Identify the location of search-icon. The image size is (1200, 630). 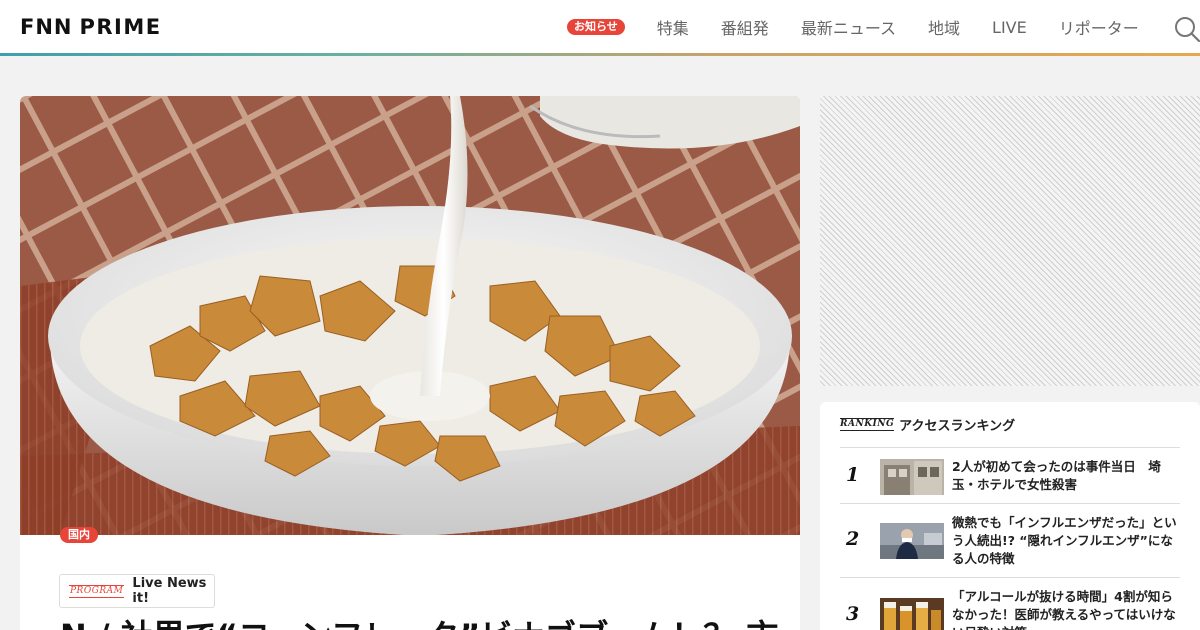
(1187, 29).